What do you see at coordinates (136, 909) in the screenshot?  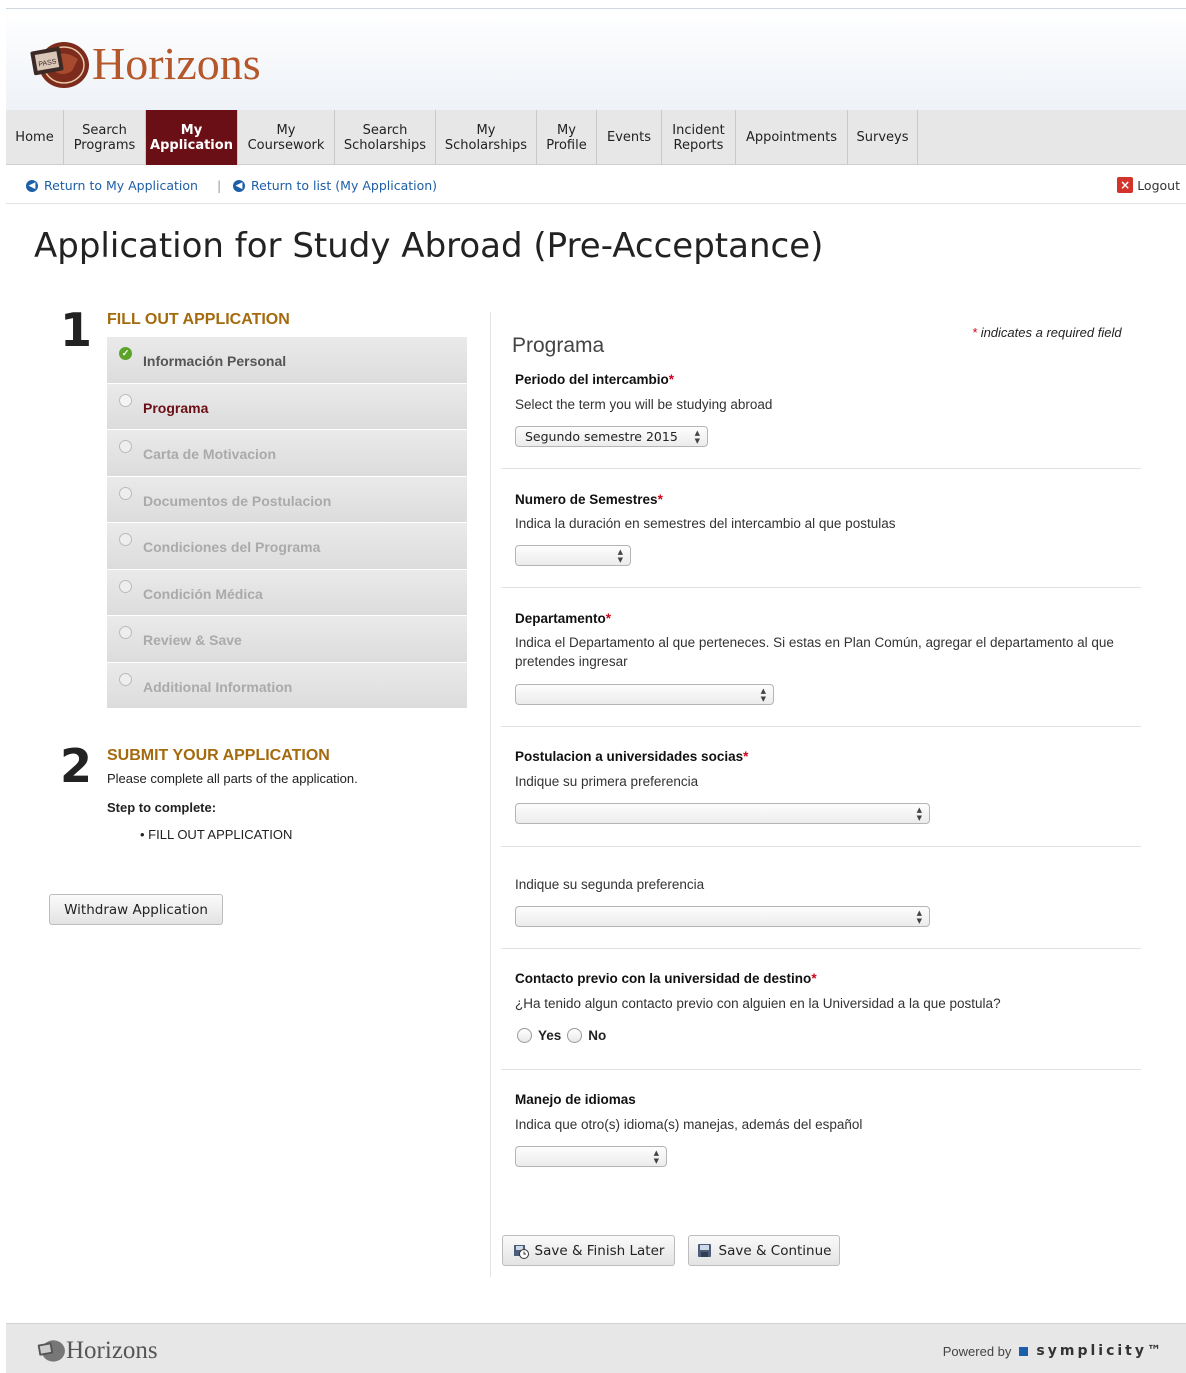 I see `withdraw-application-button: Withdraw Application` at bounding box center [136, 909].